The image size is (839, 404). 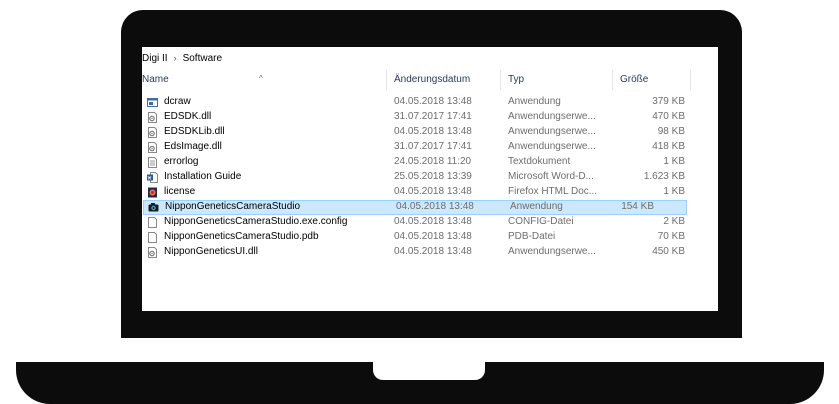 I want to click on file-date: 25.05.2018 13:39, so click(x=433, y=176).